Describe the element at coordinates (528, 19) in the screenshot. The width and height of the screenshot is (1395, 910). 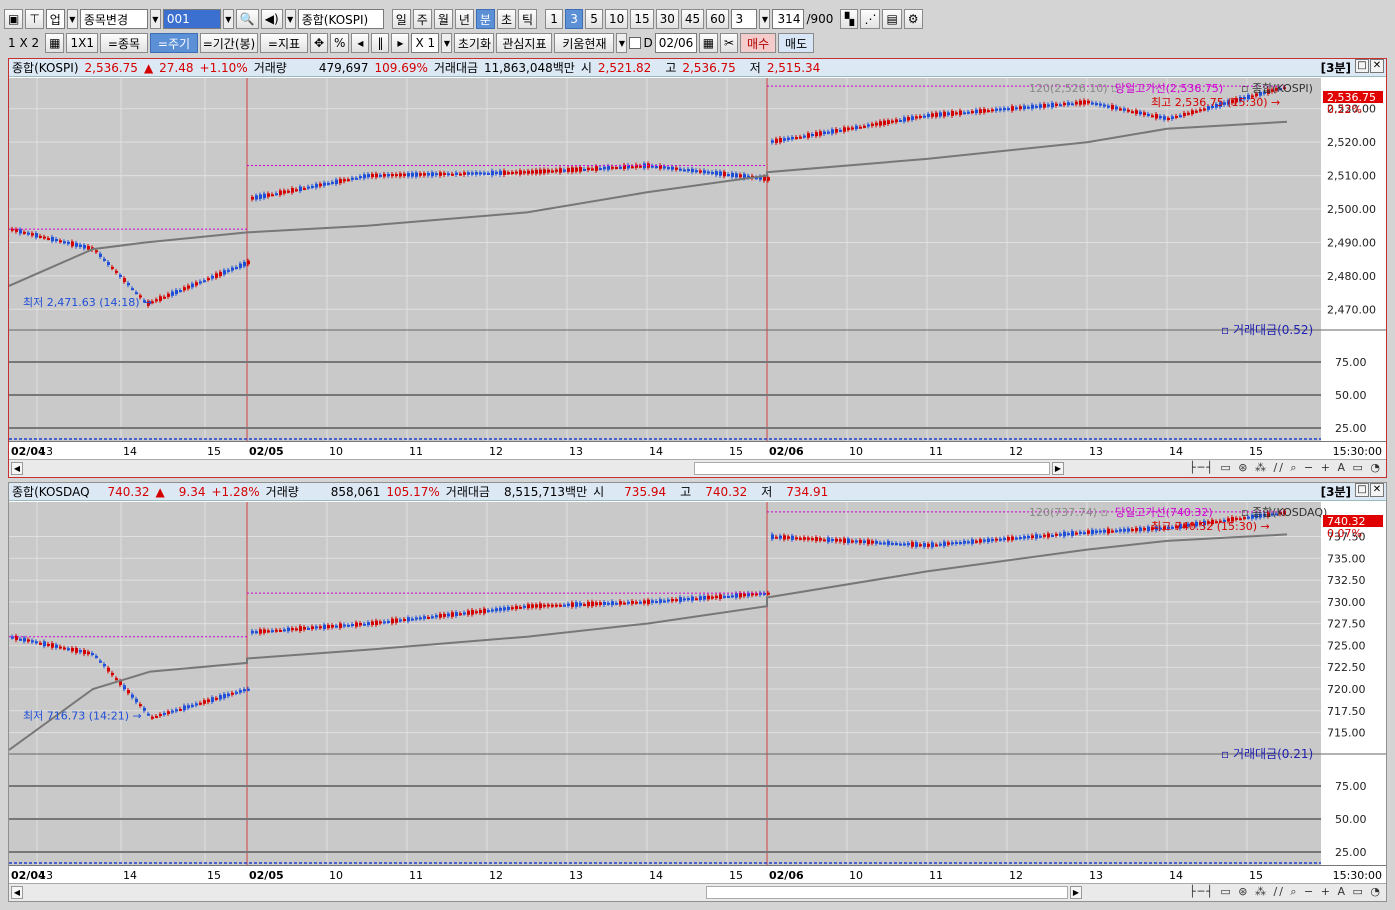
I see `period-tick-button: 틱` at that location.